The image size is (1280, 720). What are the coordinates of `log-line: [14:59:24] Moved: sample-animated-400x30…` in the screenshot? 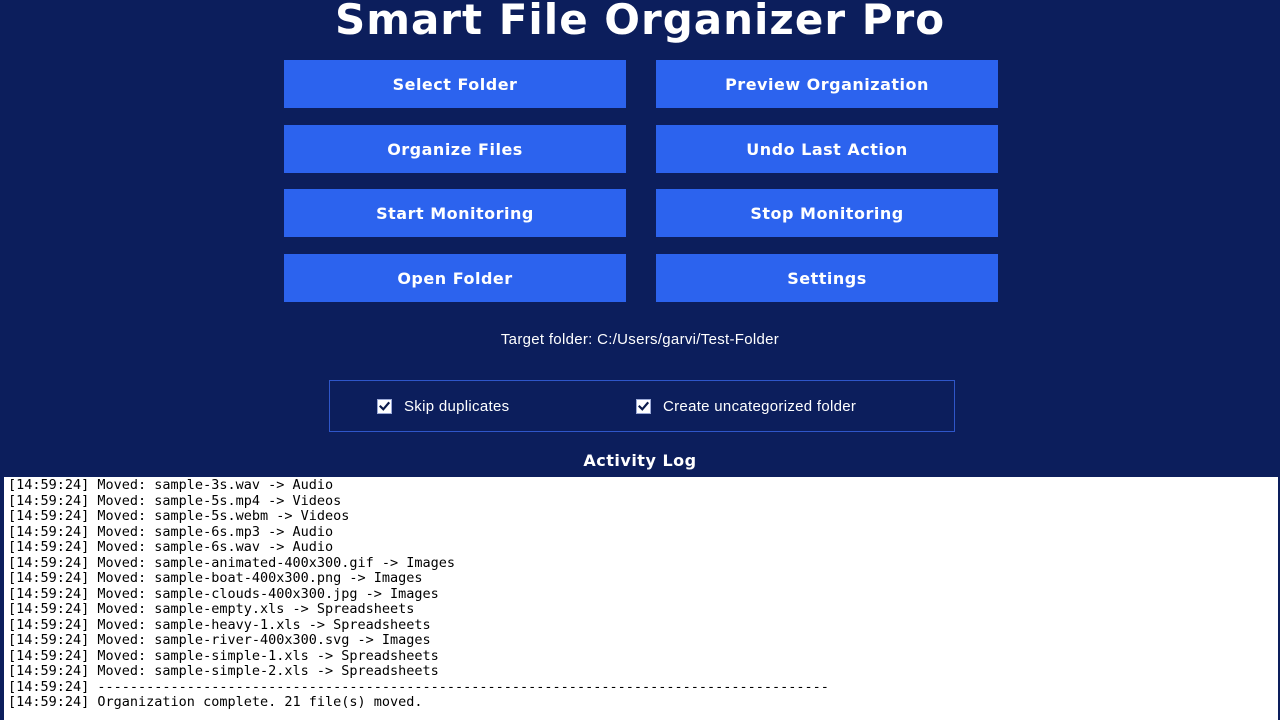 It's located at (232, 562).